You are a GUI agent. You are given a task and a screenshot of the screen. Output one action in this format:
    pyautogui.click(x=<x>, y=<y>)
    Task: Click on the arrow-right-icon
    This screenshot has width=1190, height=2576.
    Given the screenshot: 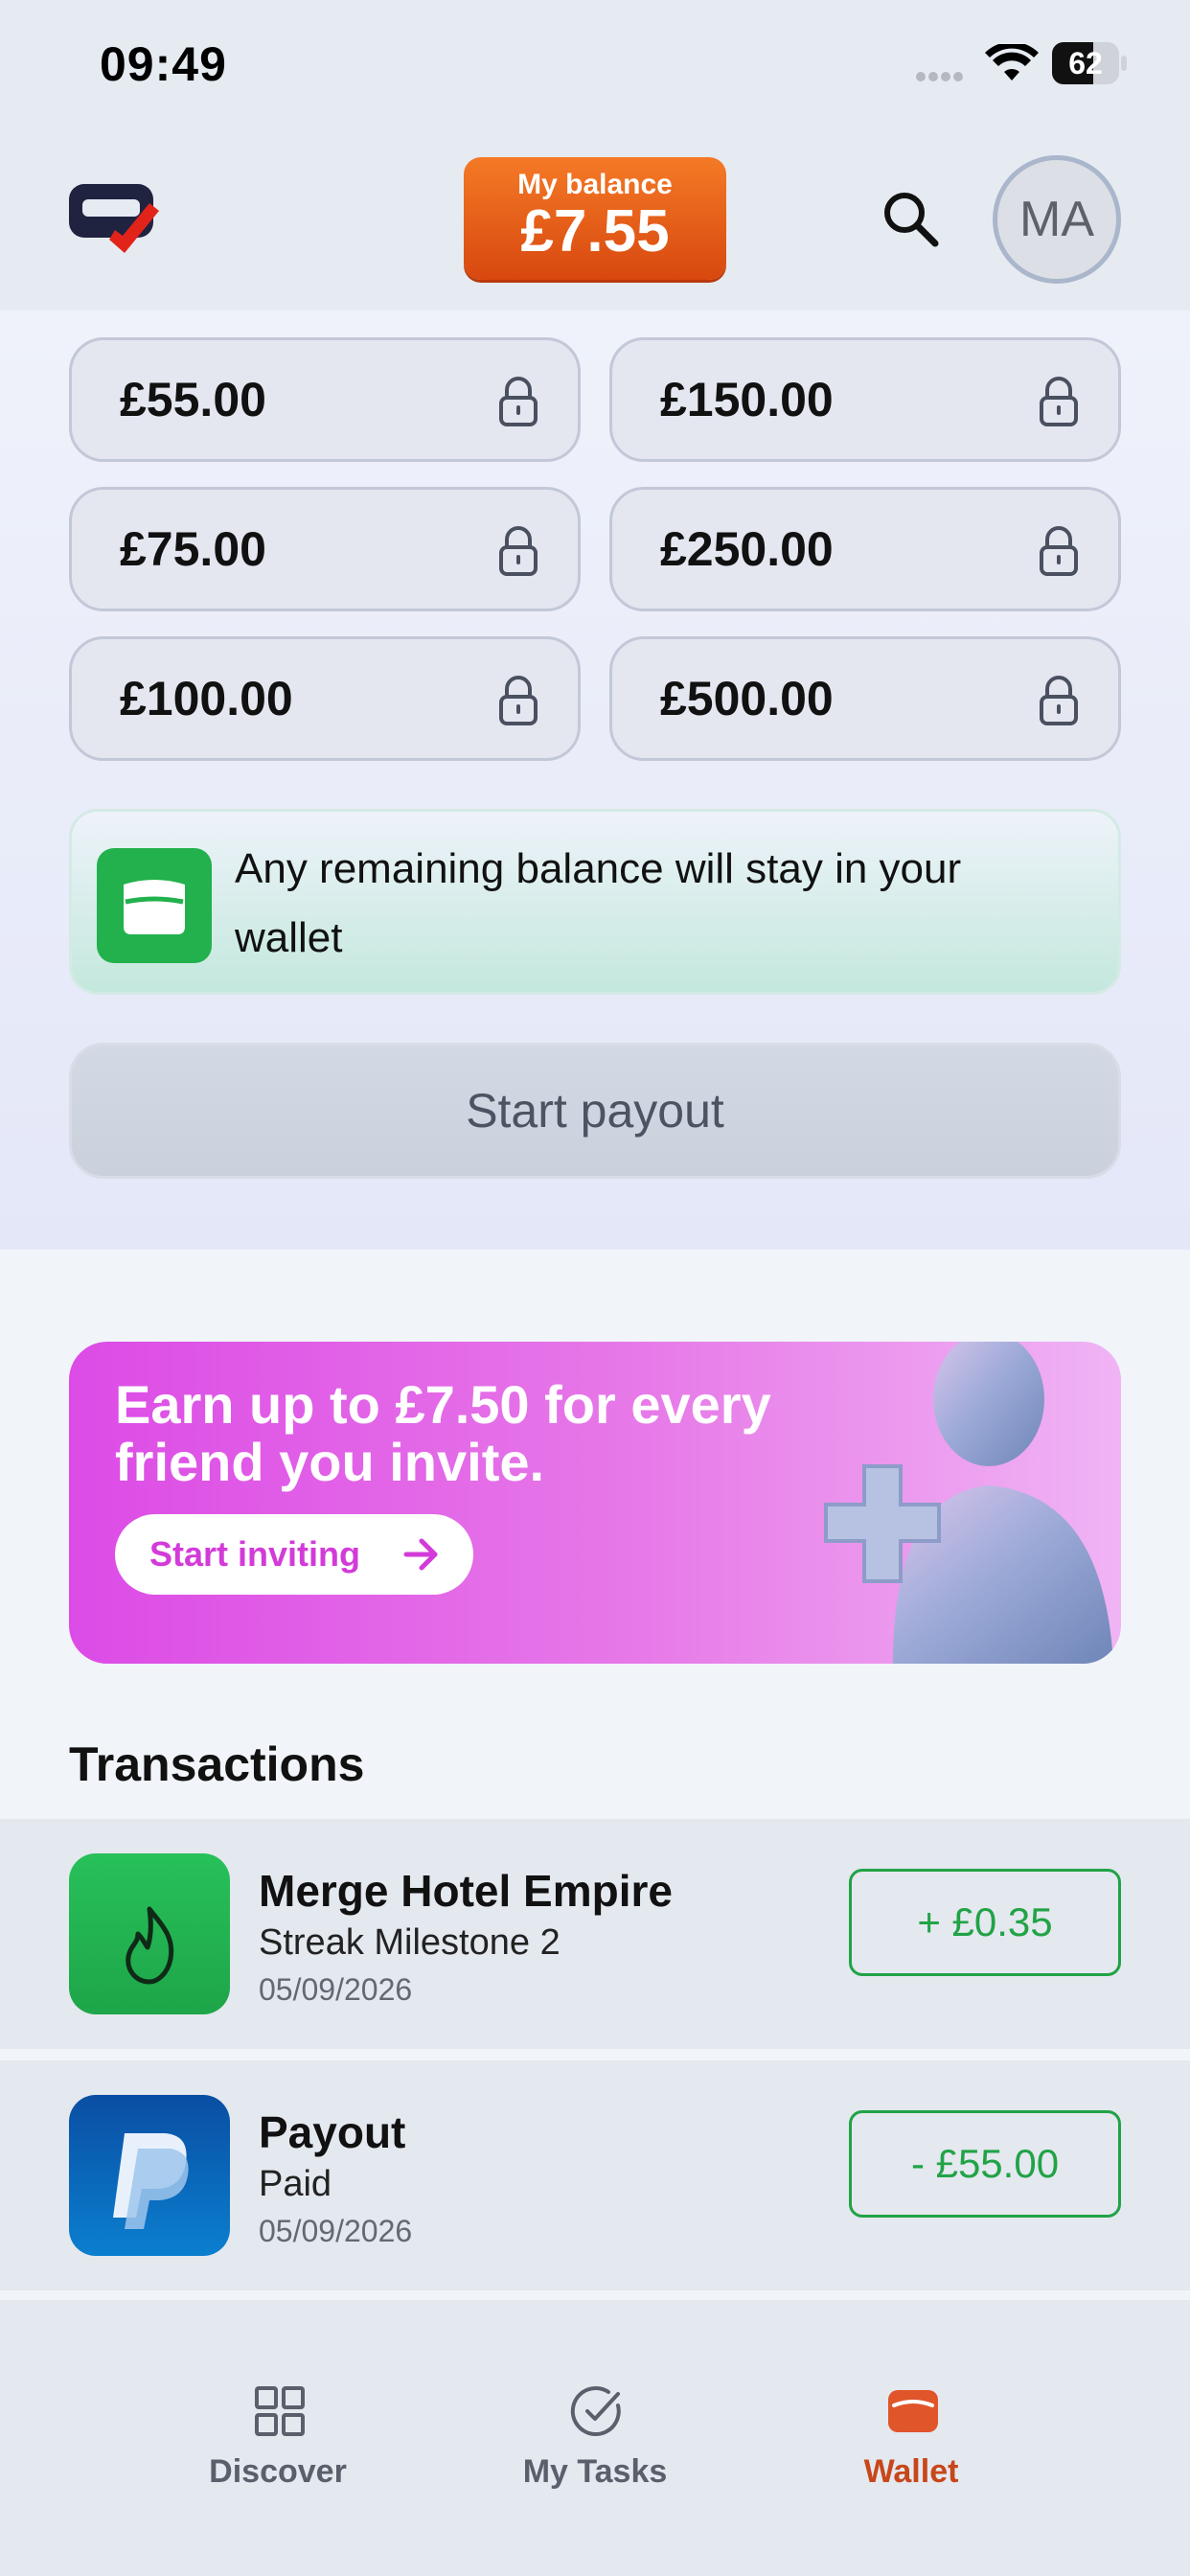 What is the action you would take?
    pyautogui.click(x=421, y=1554)
    